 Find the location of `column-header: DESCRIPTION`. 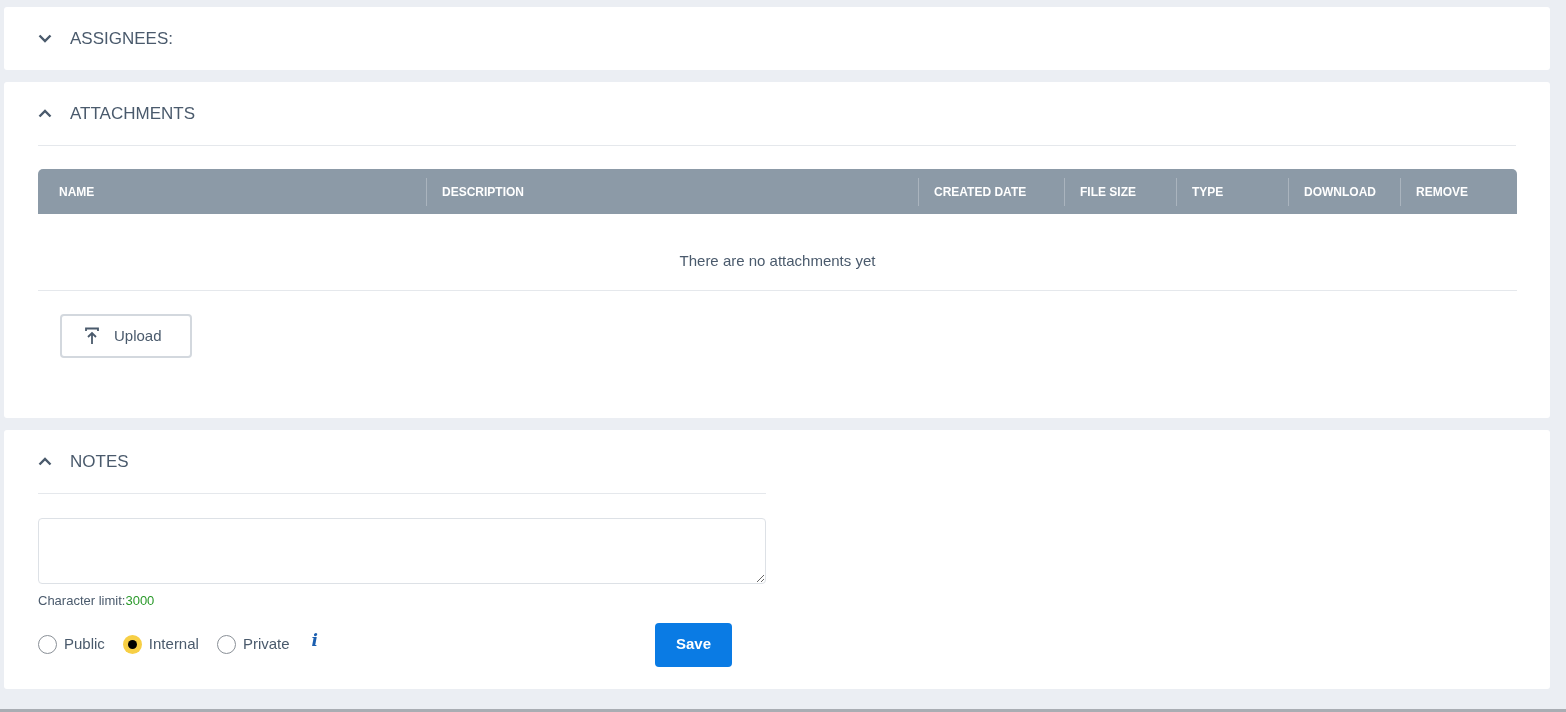

column-header: DESCRIPTION is located at coordinates (483, 192).